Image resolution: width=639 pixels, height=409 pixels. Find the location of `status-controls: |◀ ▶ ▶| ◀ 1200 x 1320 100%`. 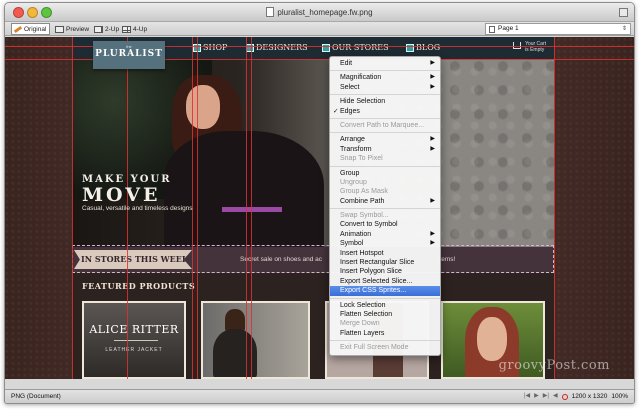

status-controls: |◀ ▶ ▶| ◀ 1200 x 1320 100% is located at coordinates (576, 396).